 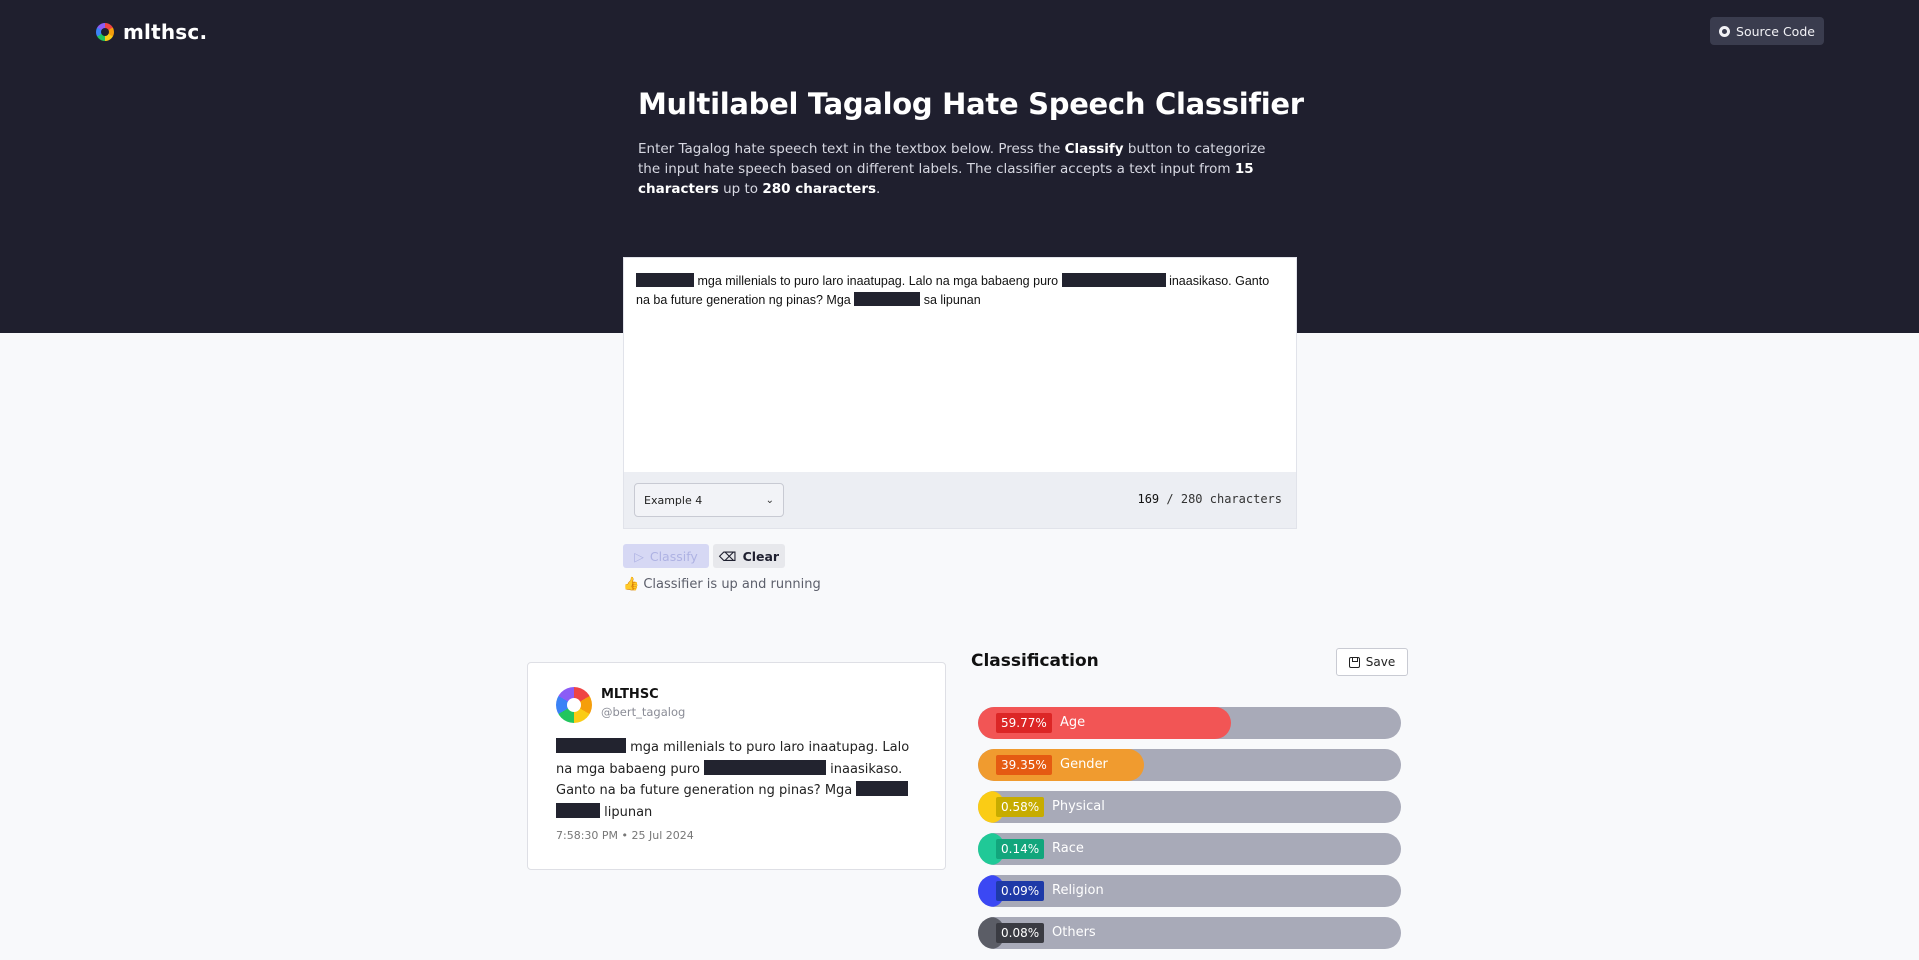 I want to click on status-message: 👍 Classifier is up and running, so click(x=722, y=584).